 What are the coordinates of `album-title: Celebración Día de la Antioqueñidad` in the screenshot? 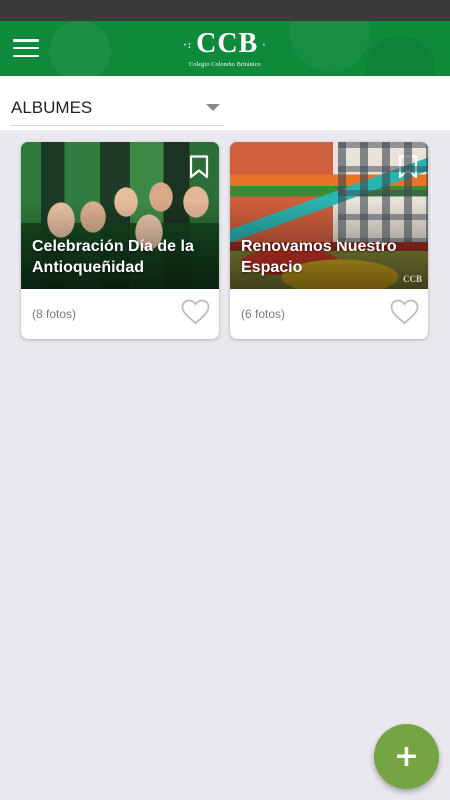 It's located at (113, 257).